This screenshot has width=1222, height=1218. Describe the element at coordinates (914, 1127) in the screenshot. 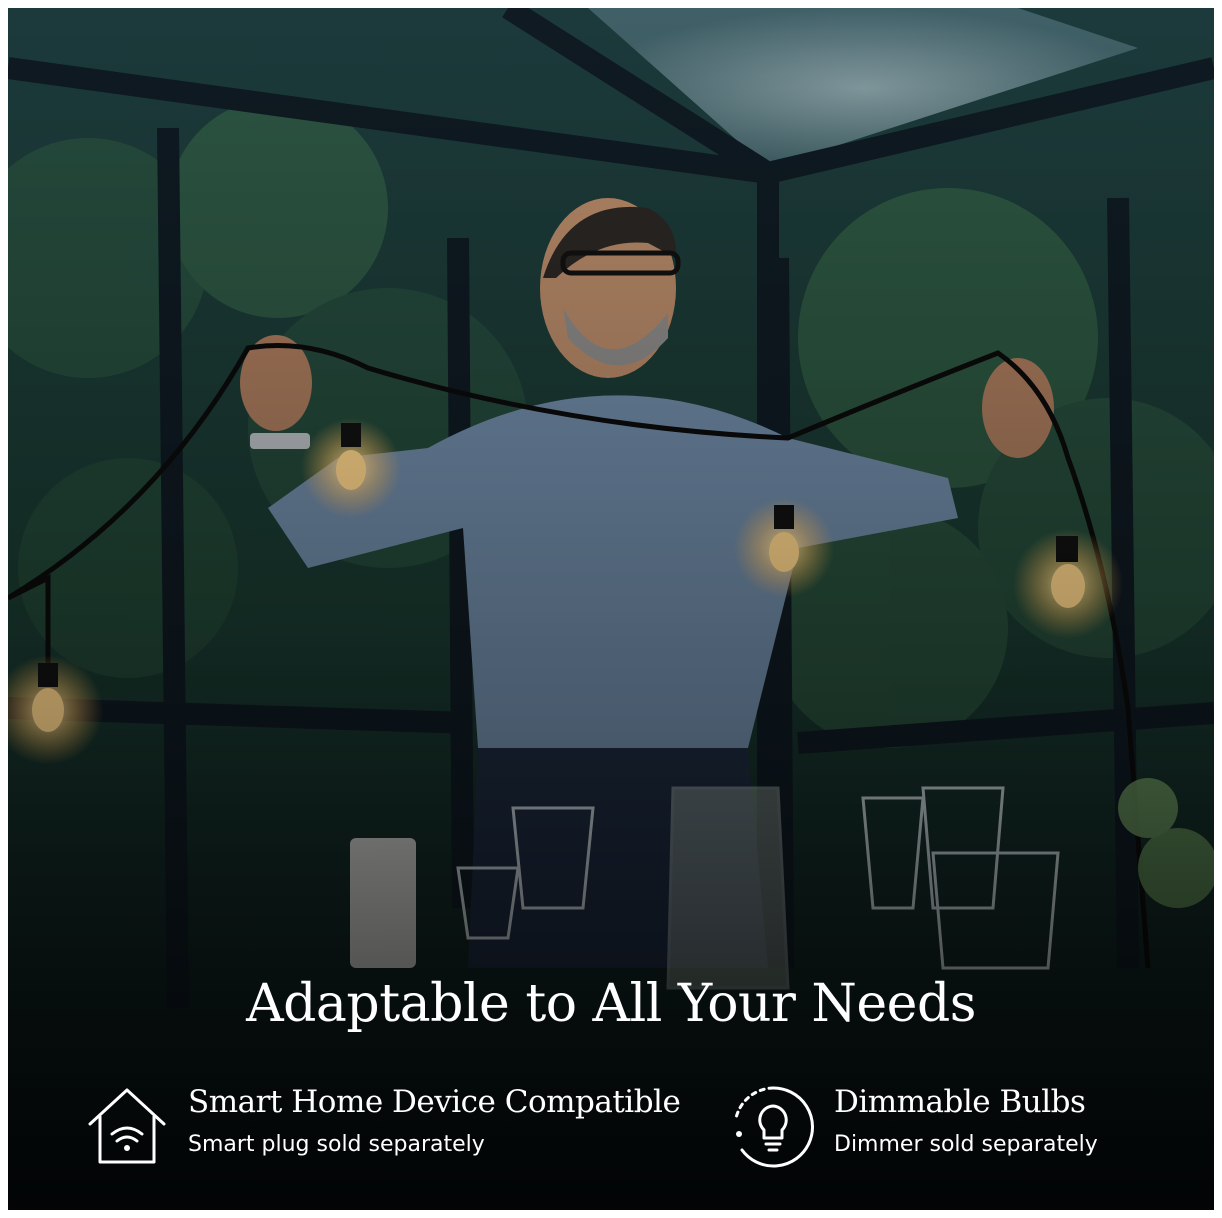

I see `feature-dimmable: Dimmable Bulbs Dimmer sold separately` at that location.